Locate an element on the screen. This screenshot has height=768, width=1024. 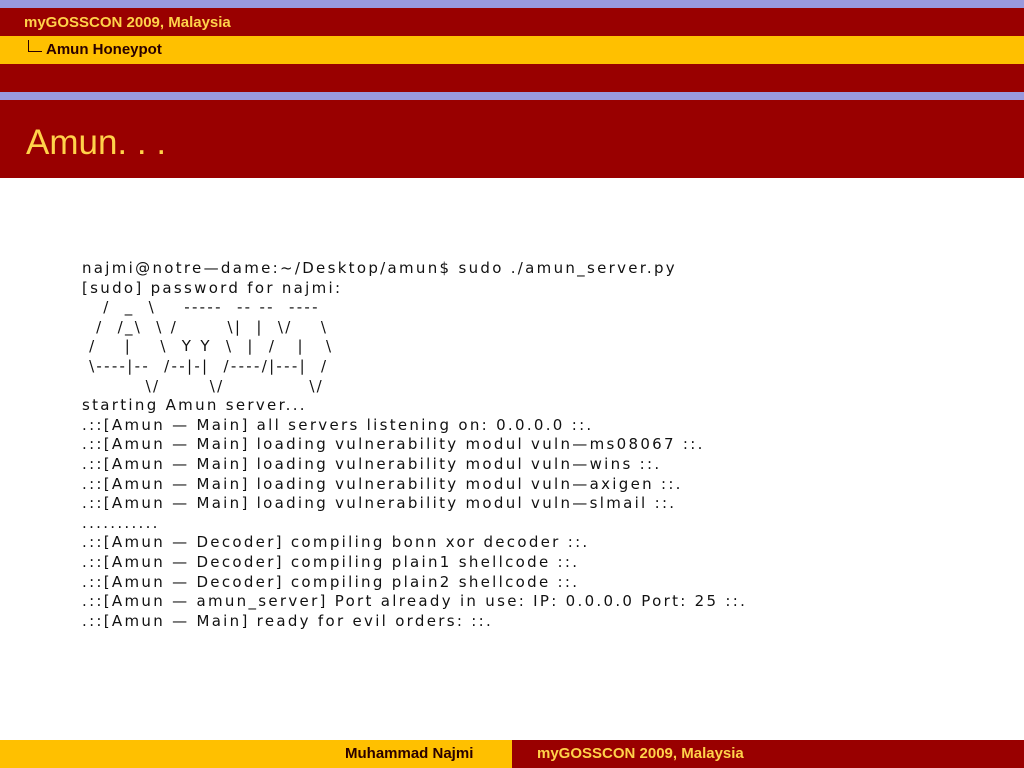
terminal-line: \/ \/ \/ is located at coordinates (203, 385).